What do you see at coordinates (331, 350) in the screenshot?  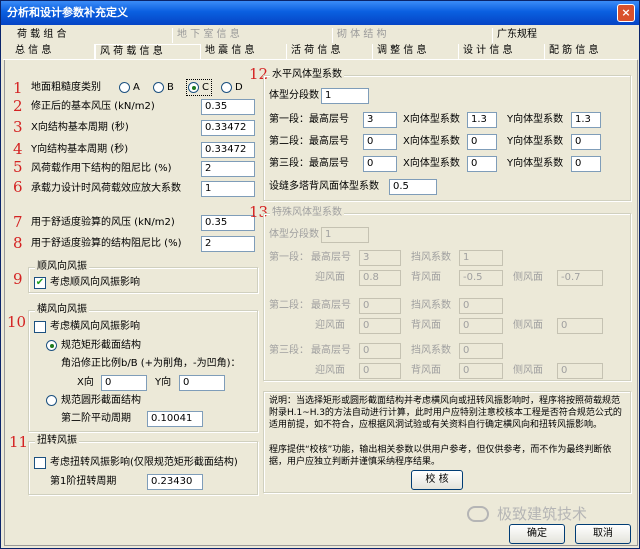 I see `special-row3-floor-label: 最高层号` at bounding box center [331, 350].